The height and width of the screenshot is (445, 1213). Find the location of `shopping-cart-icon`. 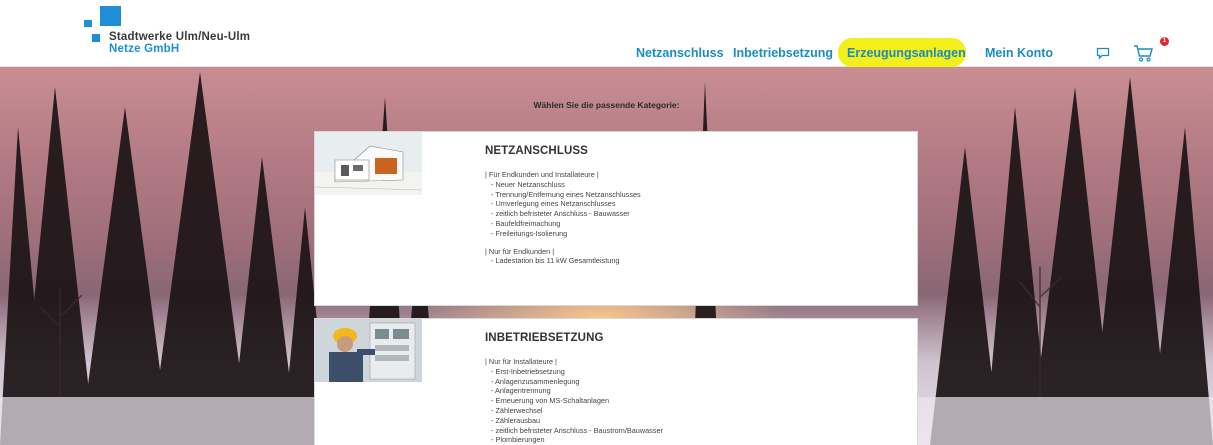

shopping-cart-icon is located at coordinates (1144, 53).